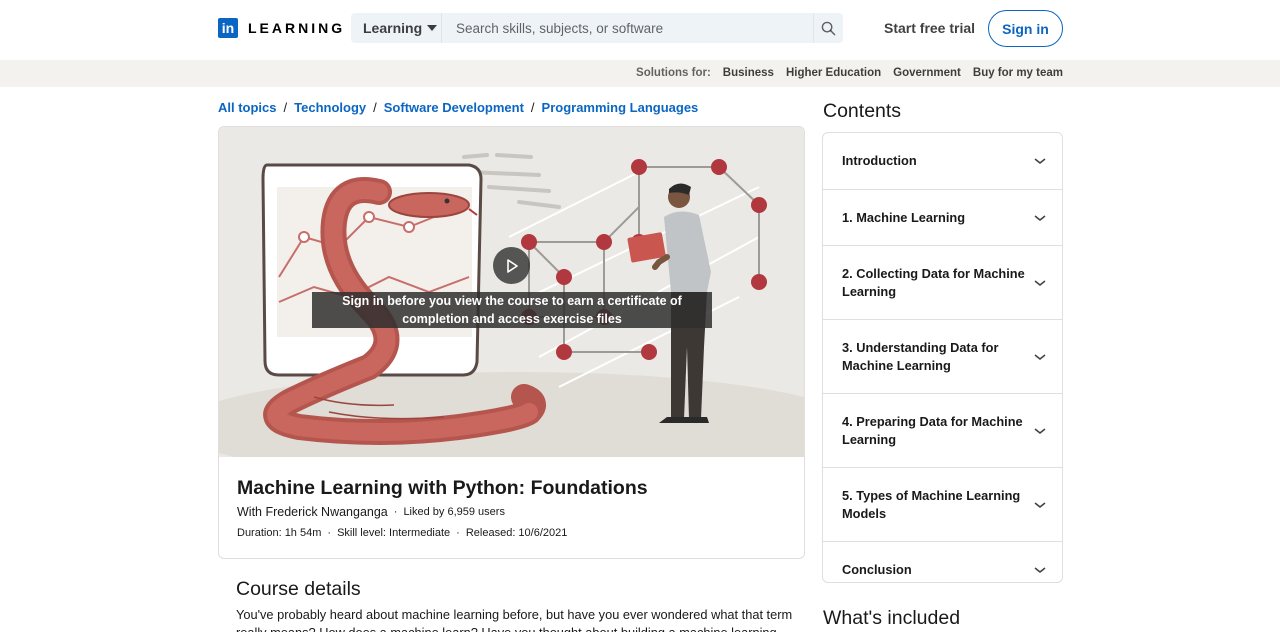  What do you see at coordinates (942, 562) in the screenshot?
I see `toc-item-conclusion: Conclusion` at bounding box center [942, 562].